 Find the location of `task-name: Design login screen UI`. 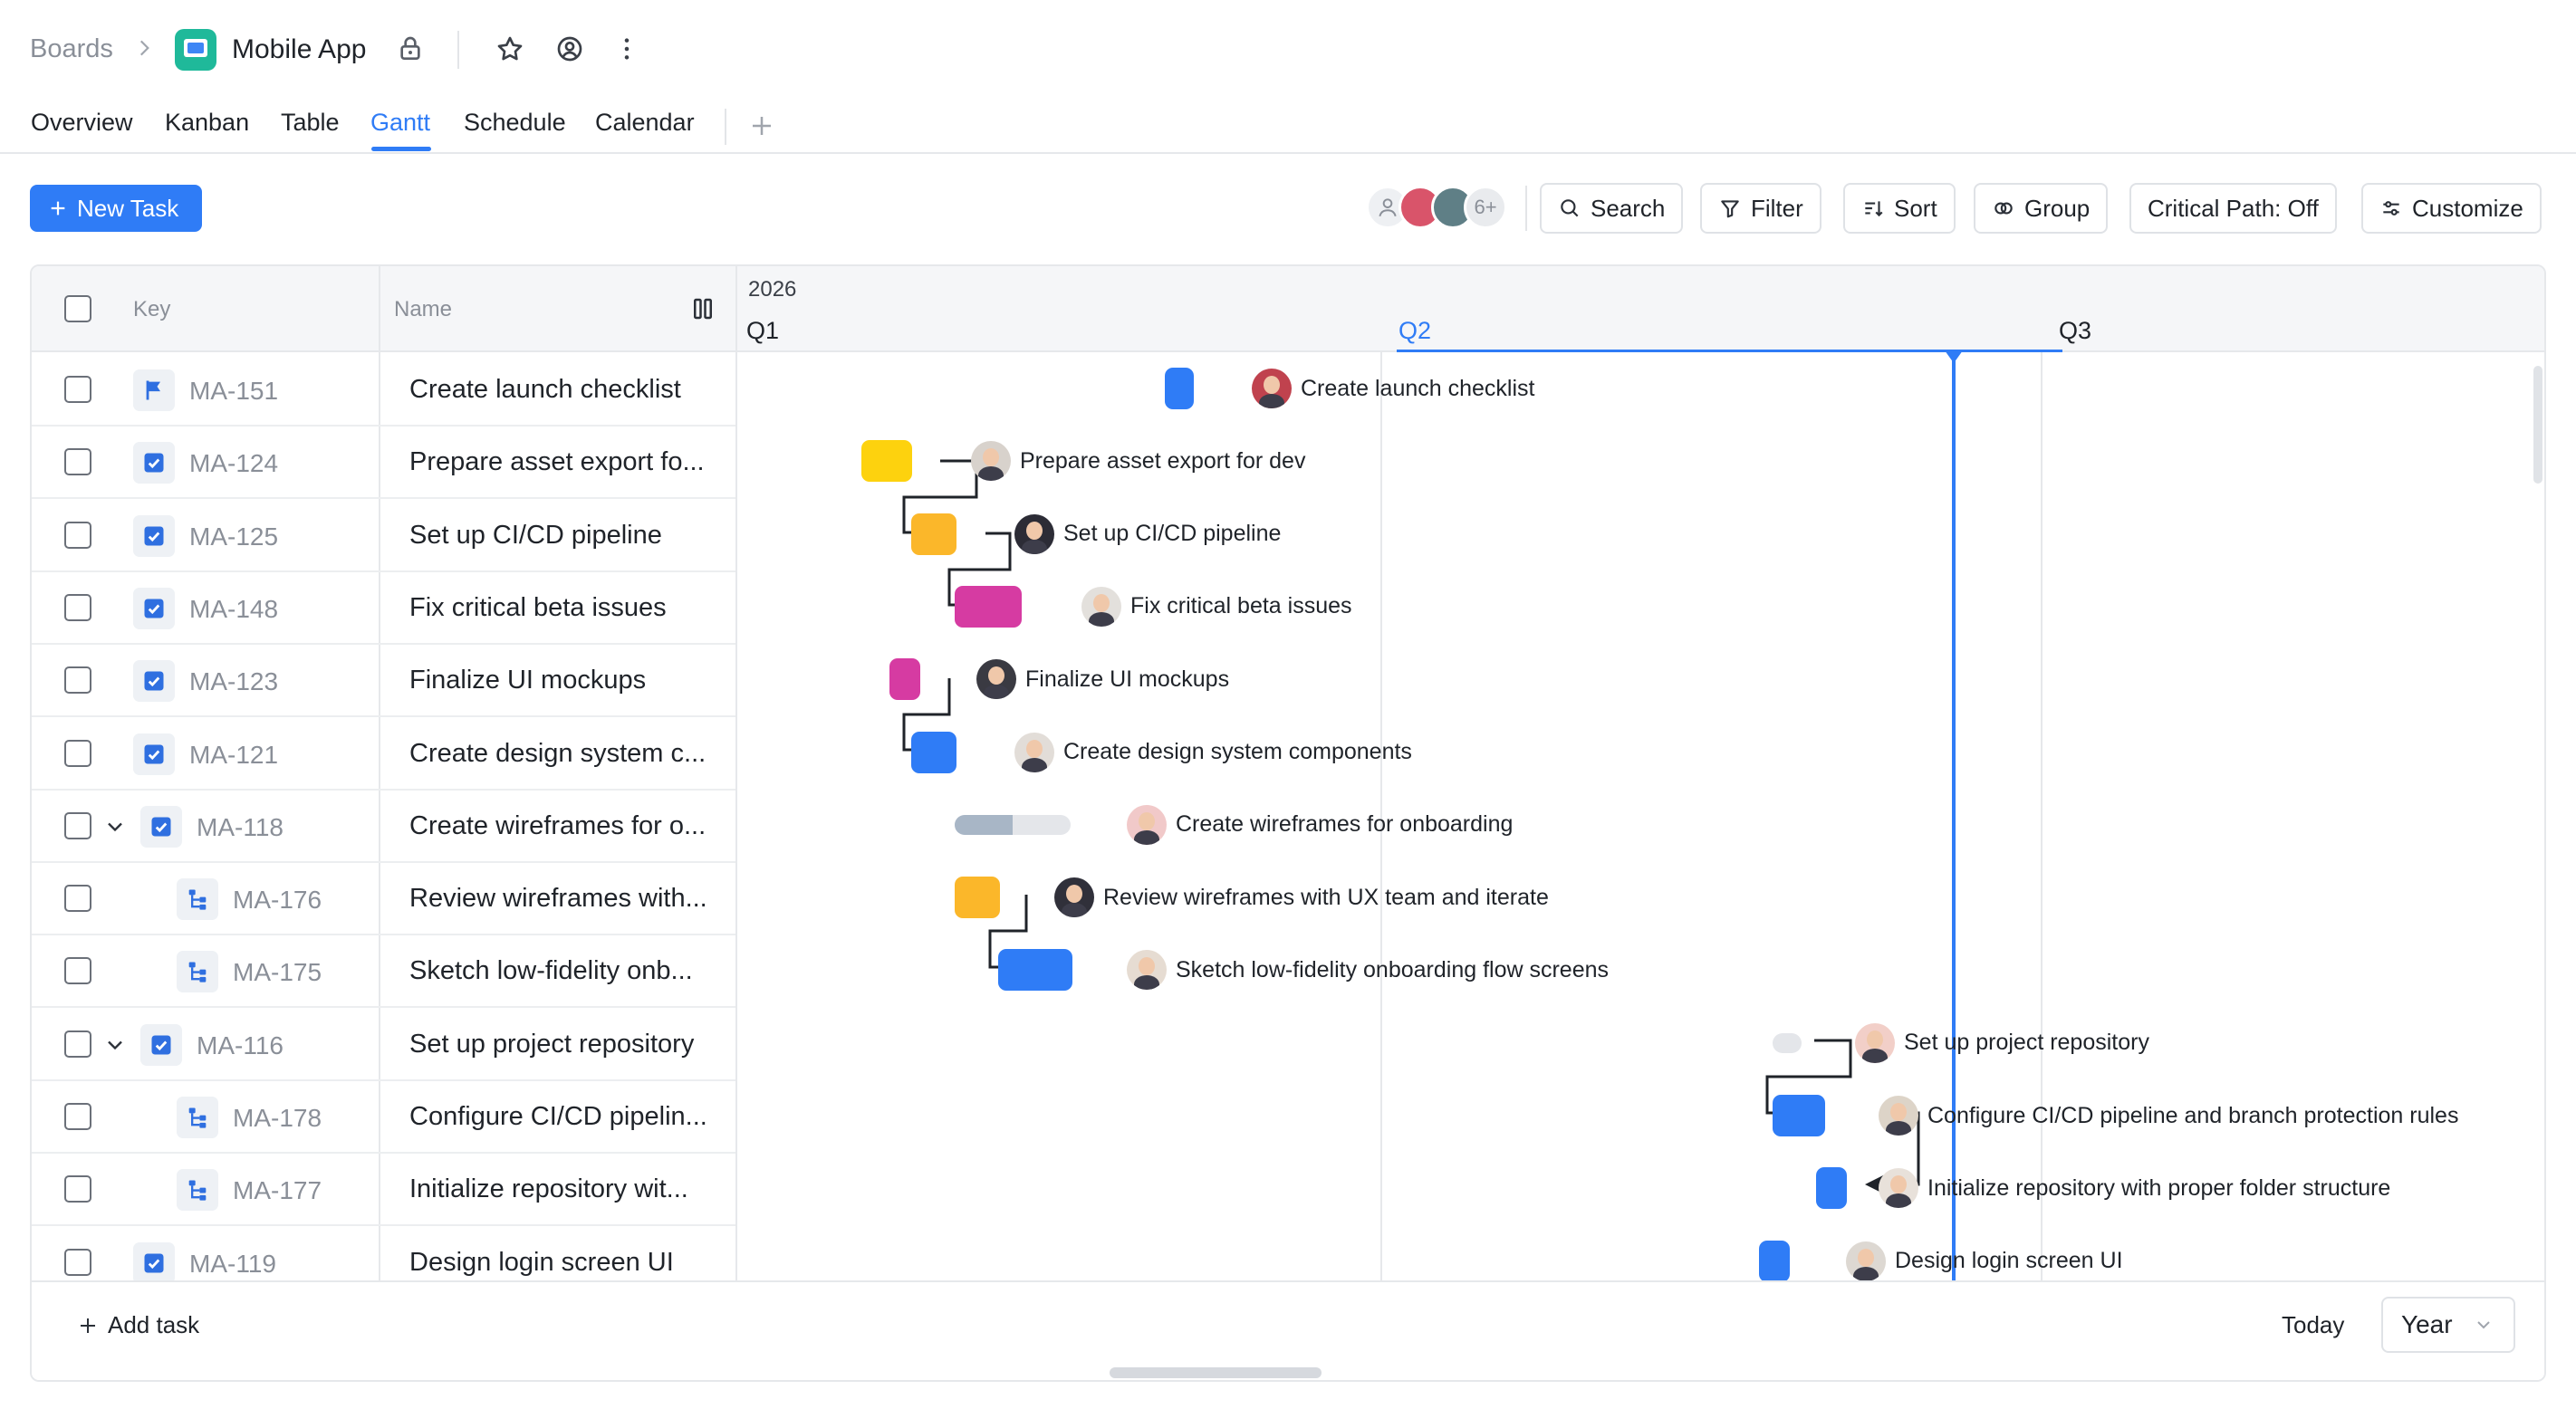

task-name: Design login screen UI is located at coordinates (541, 1263).